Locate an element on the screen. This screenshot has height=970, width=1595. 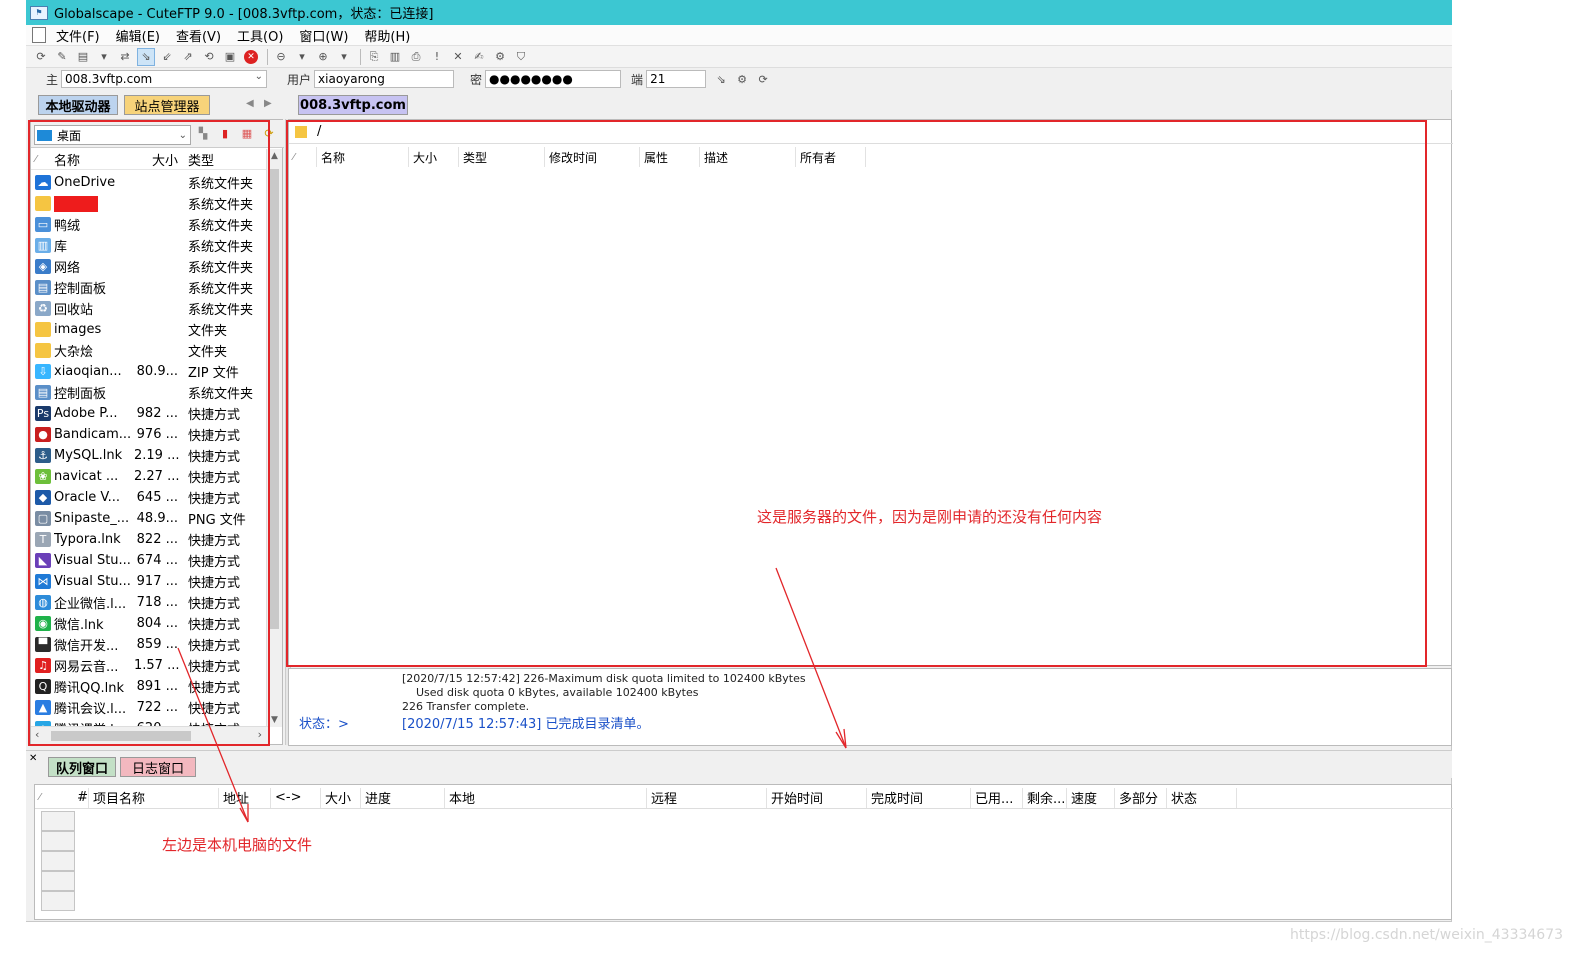
watermark: https://blog.csdn.net/weixin_43334673 is located at coordinates (1427, 935).